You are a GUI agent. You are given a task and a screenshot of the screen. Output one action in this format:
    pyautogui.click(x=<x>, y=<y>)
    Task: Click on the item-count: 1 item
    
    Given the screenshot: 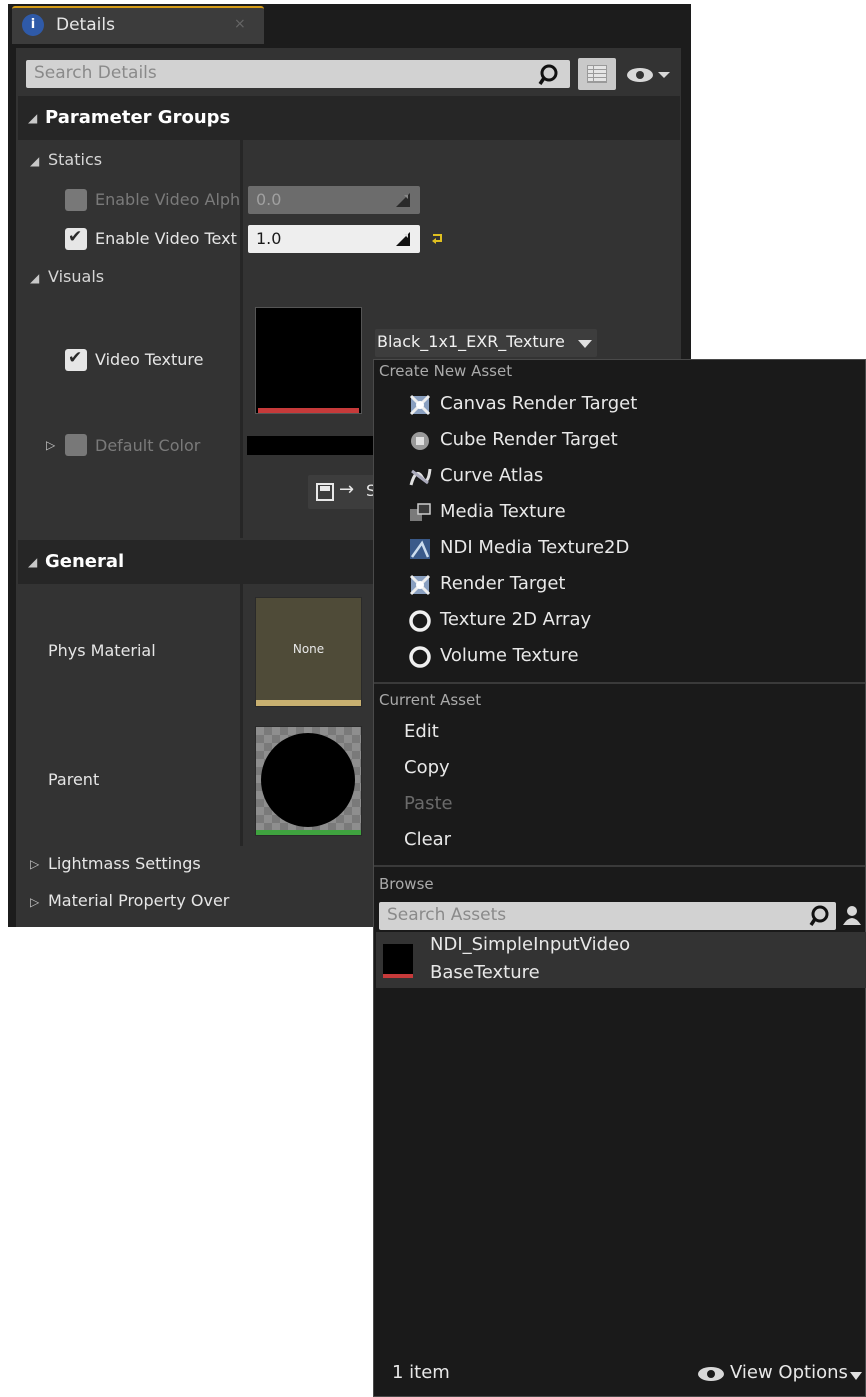 What is the action you would take?
    pyautogui.click(x=421, y=1372)
    